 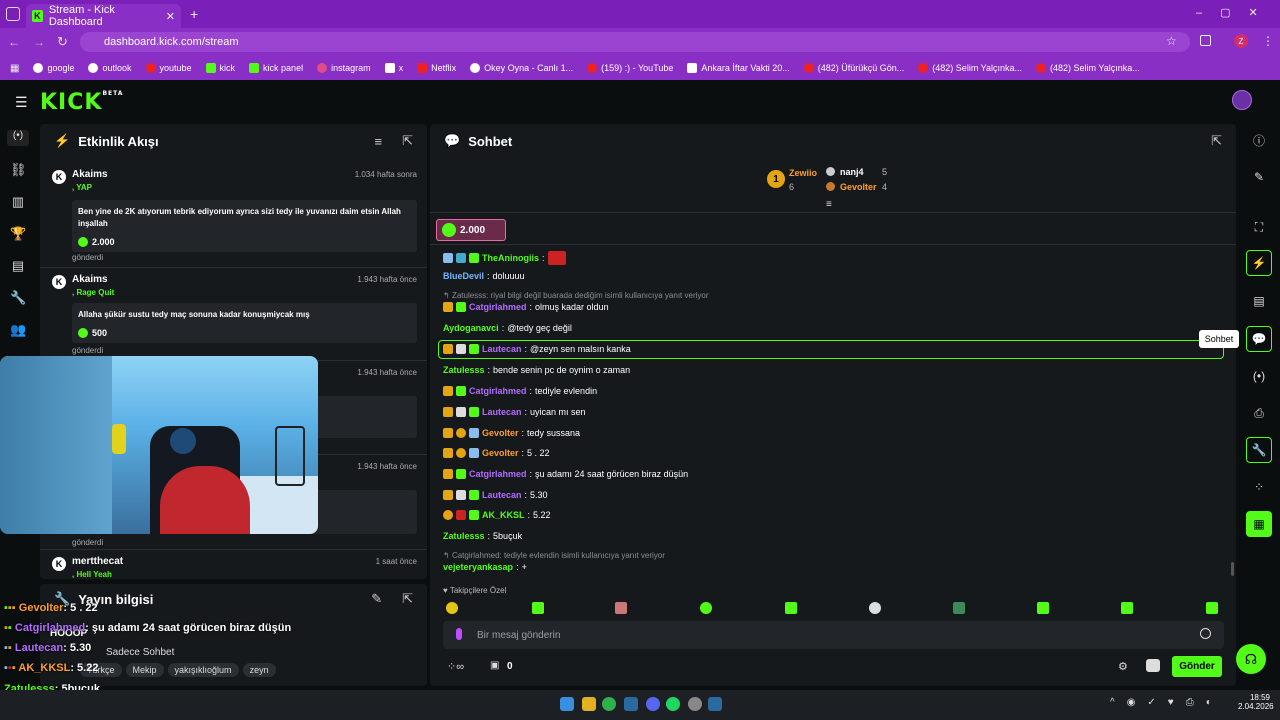 I want to click on chrome-icon, so click(x=609, y=704).